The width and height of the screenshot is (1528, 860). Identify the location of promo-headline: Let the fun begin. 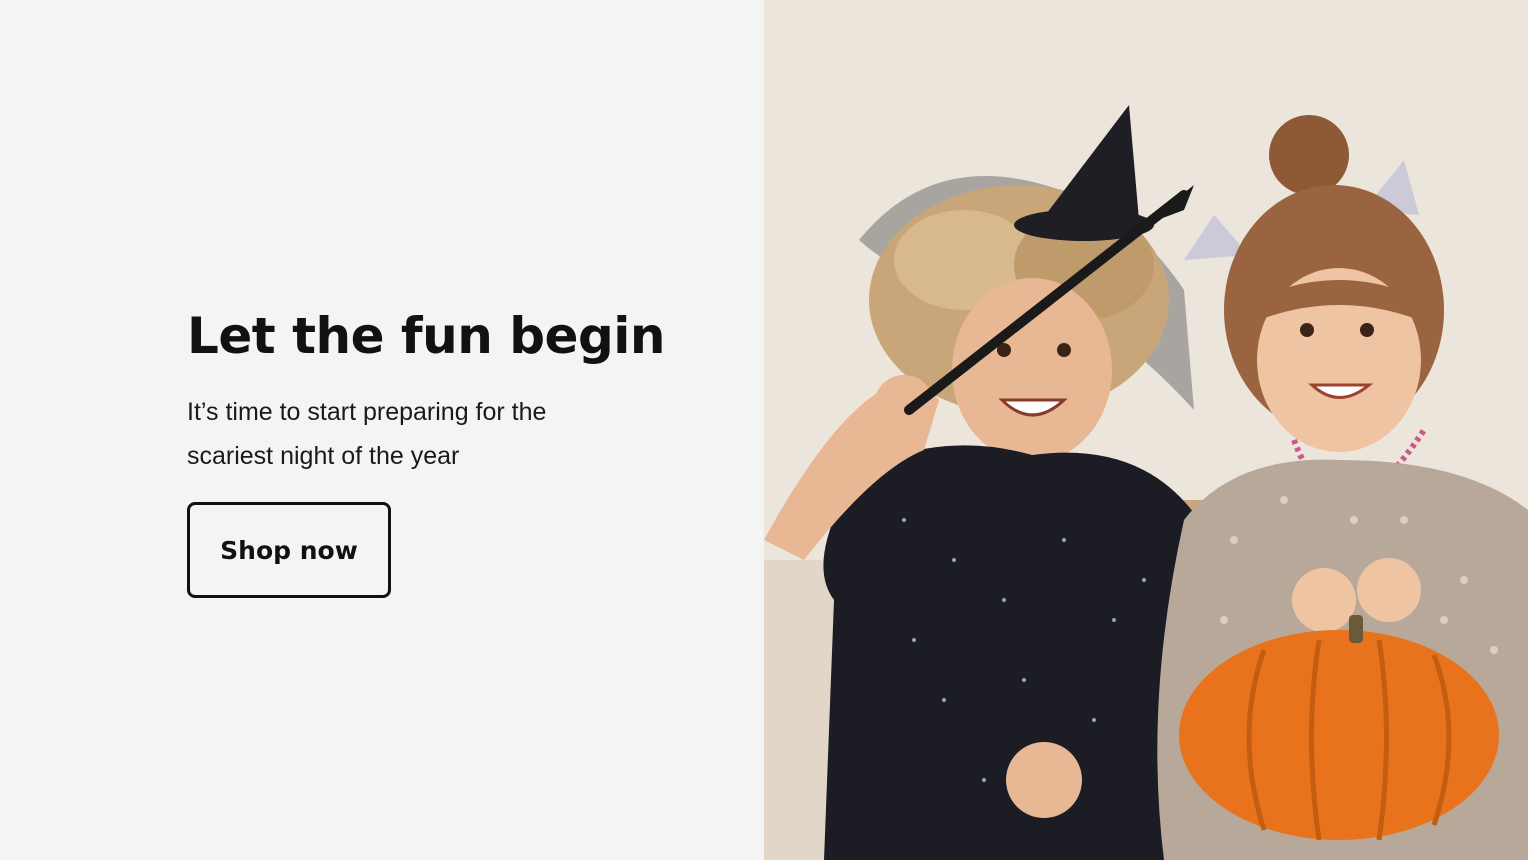
(426, 336).